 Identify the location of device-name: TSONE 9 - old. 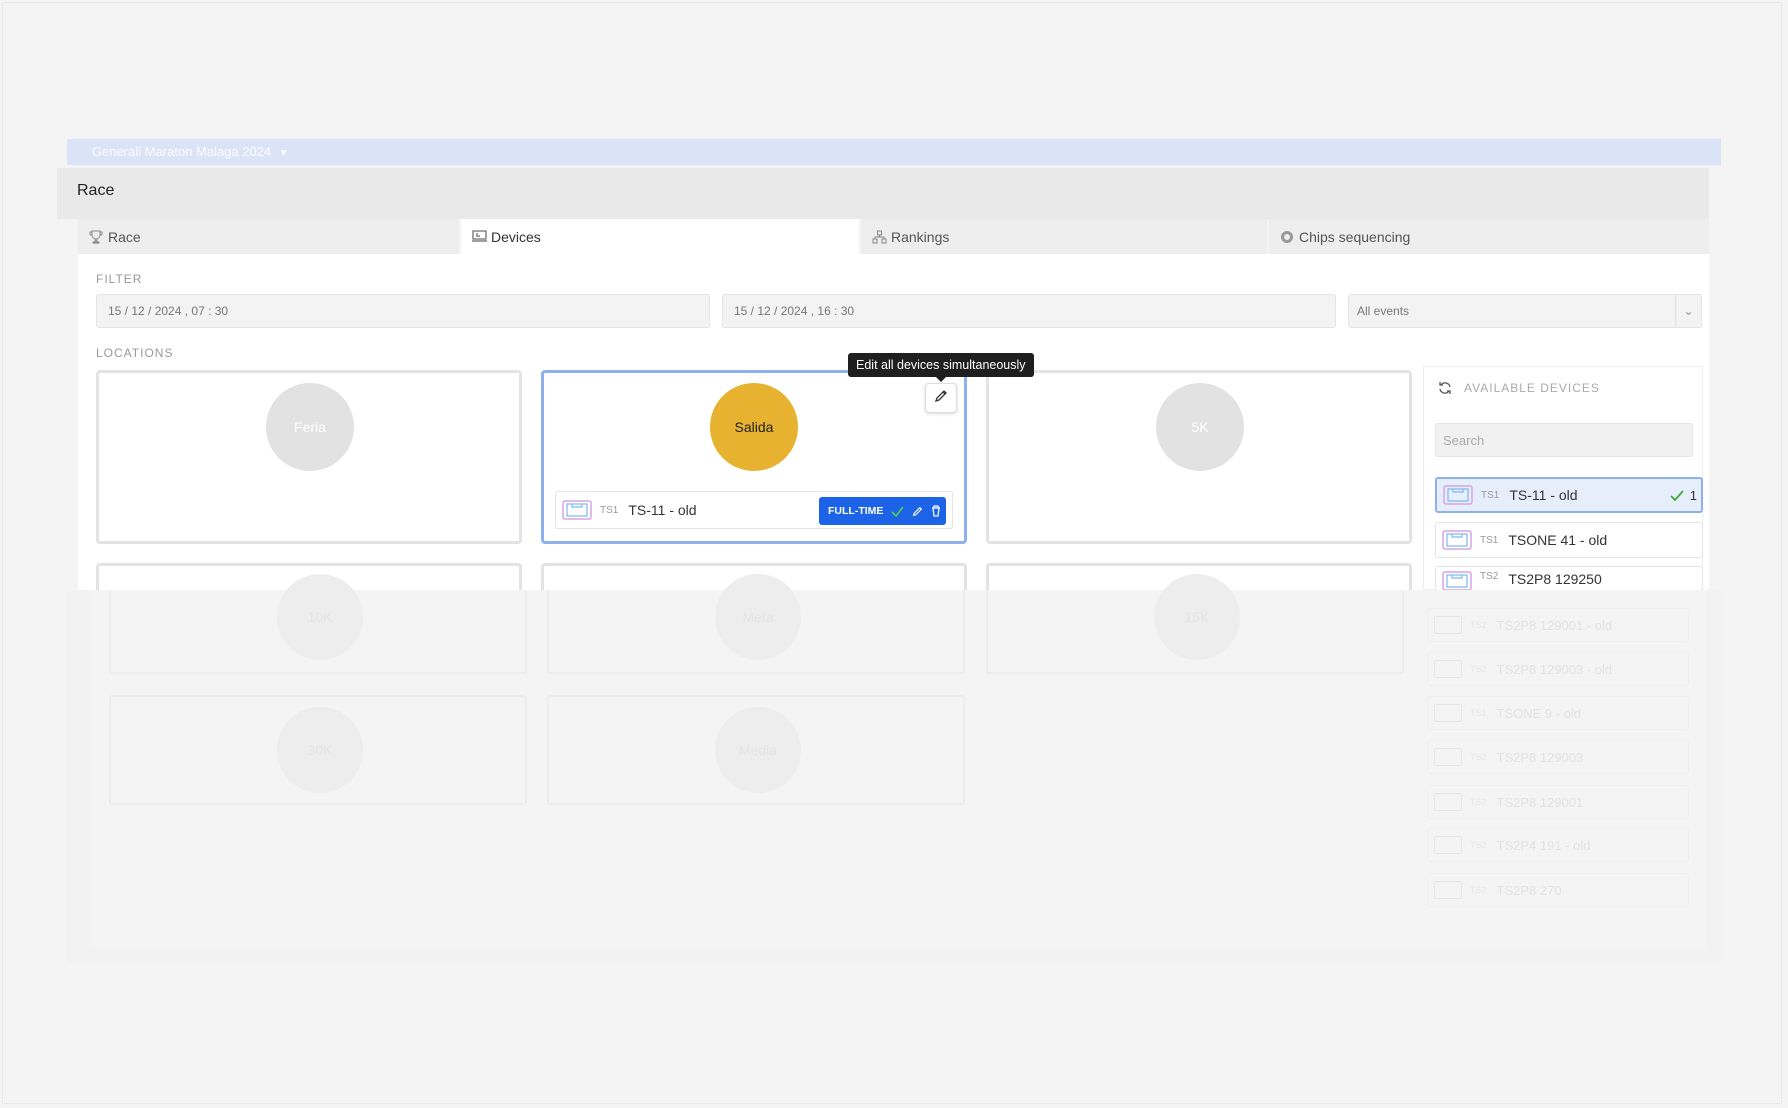
(1539, 713).